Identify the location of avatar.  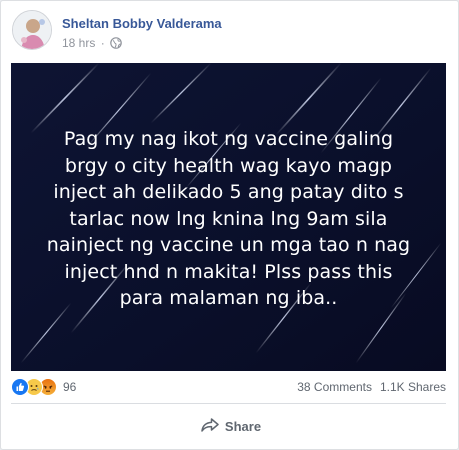
(32, 30).